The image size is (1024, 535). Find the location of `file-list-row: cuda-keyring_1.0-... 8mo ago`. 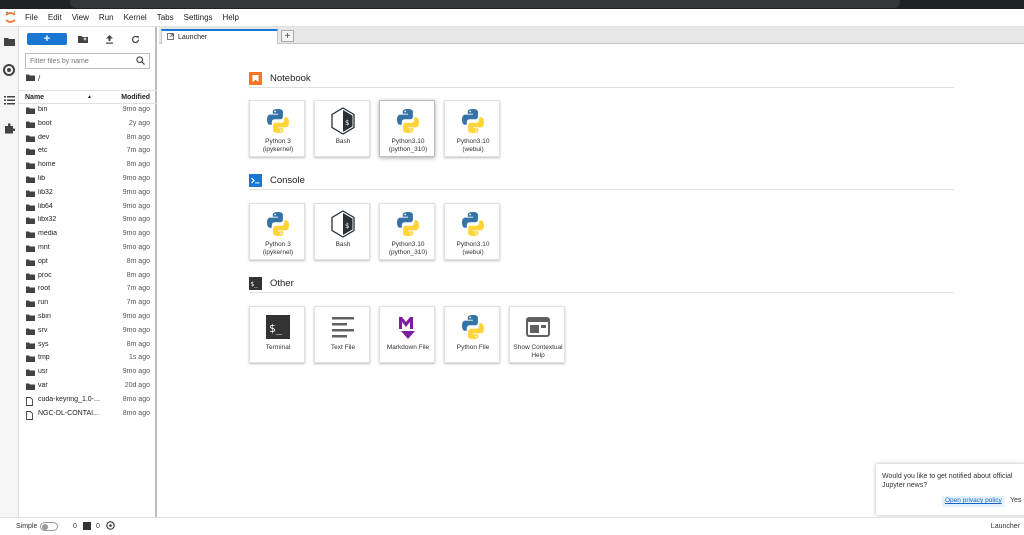

file-list-row: cuda-keyring_1.0-... 8mo ago is located at coordinates (88, 401).